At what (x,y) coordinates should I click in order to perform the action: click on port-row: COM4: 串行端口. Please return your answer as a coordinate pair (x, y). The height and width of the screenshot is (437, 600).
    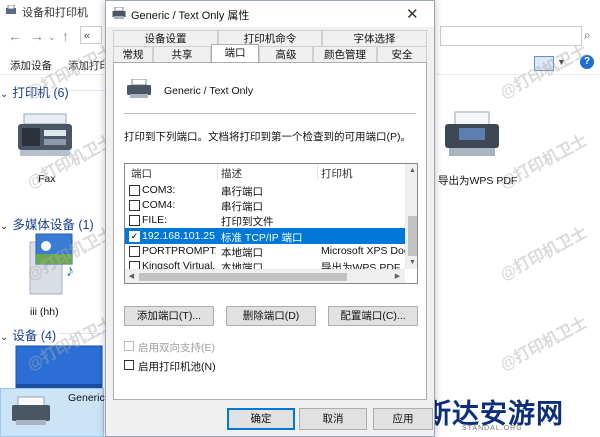
    Looking at the image, I should click on (265, 205).